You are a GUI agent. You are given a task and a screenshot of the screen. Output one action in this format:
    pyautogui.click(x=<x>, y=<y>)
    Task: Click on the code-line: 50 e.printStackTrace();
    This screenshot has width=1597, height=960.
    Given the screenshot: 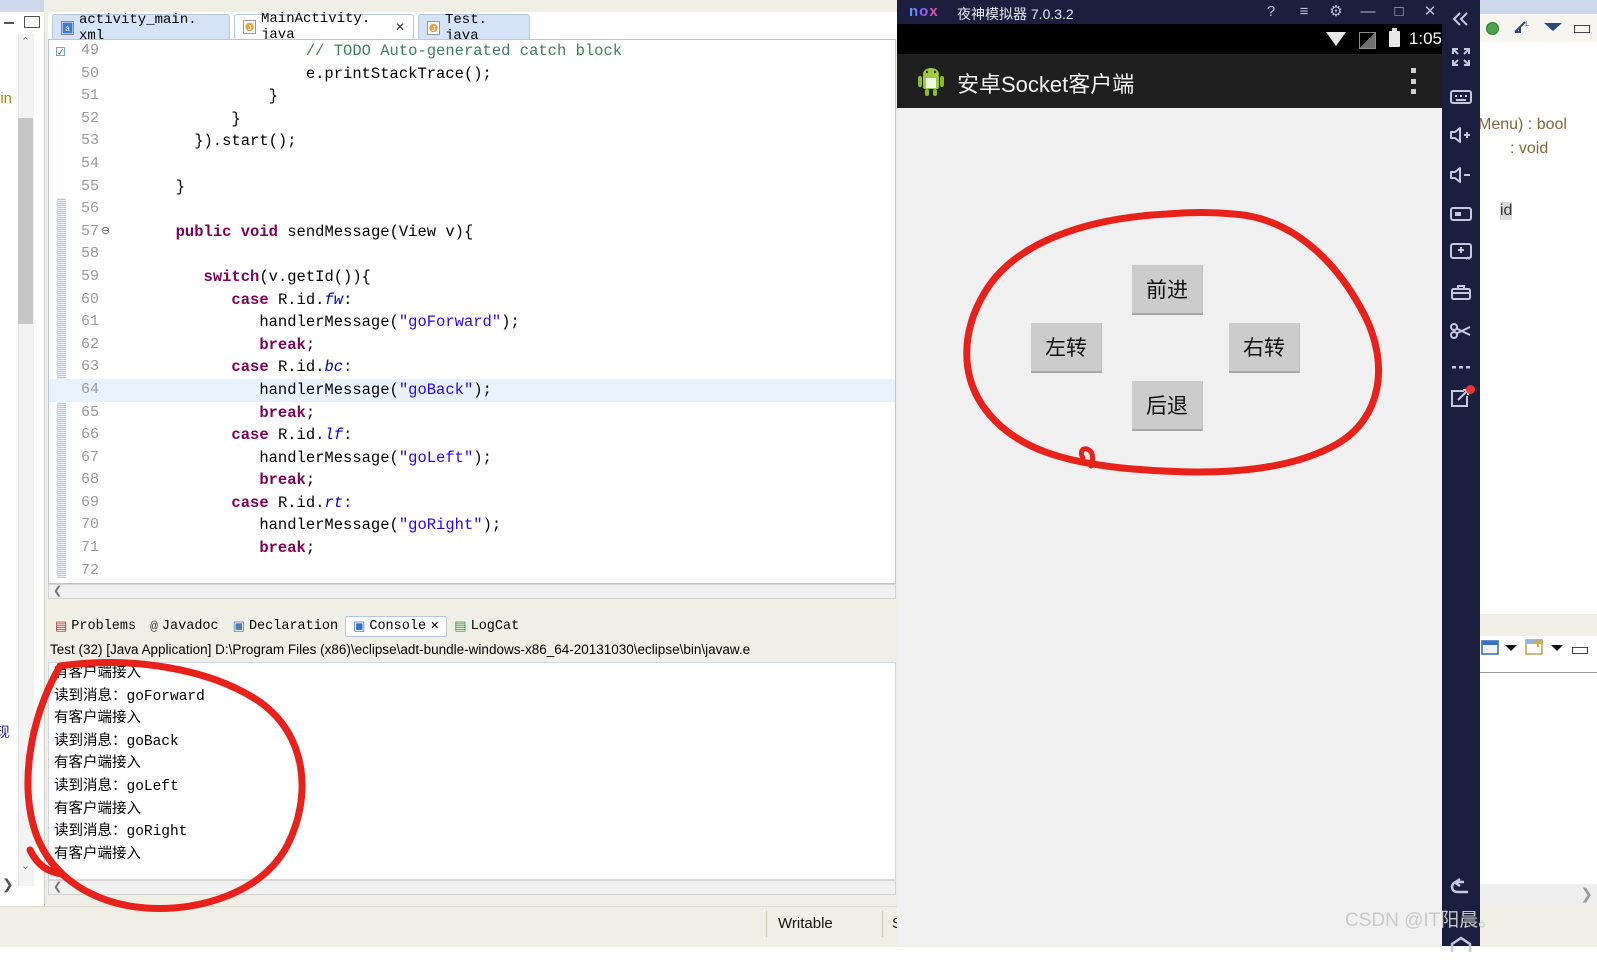 What is the action you would take?
    pyautogui.click(x=472, y=74)
    